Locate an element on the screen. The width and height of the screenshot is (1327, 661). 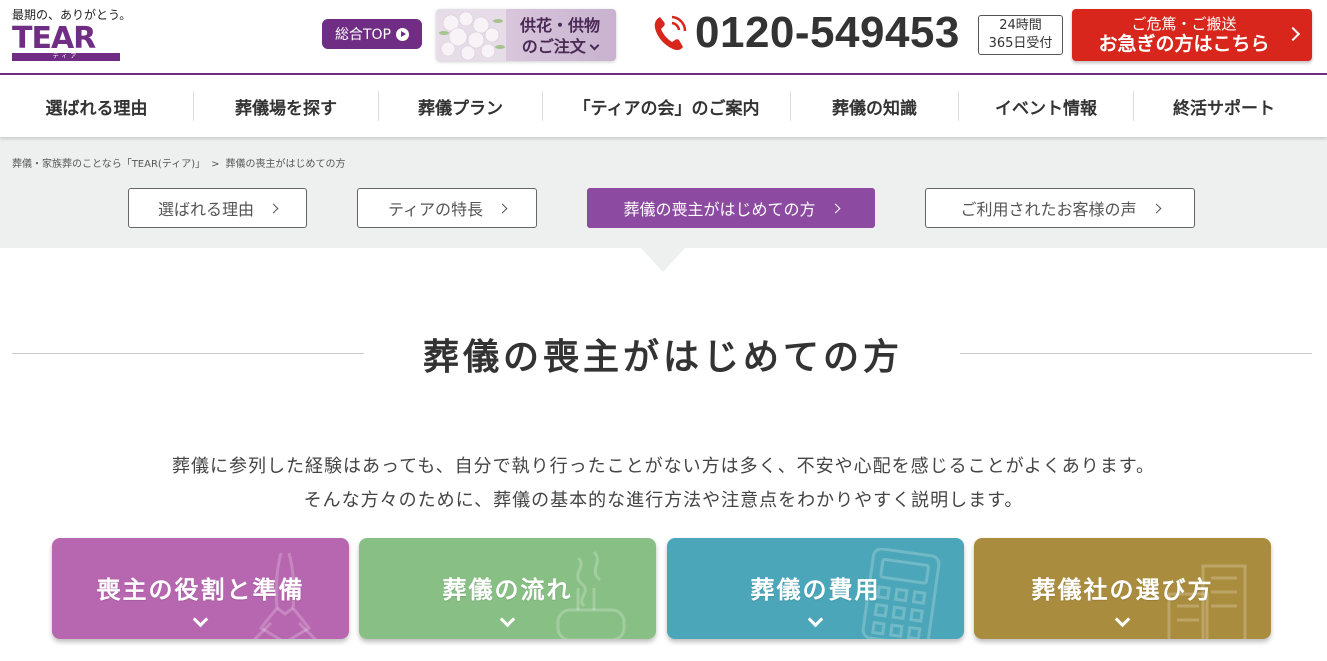
logo-subtitle: ティア is located at coordinates (66, 57).